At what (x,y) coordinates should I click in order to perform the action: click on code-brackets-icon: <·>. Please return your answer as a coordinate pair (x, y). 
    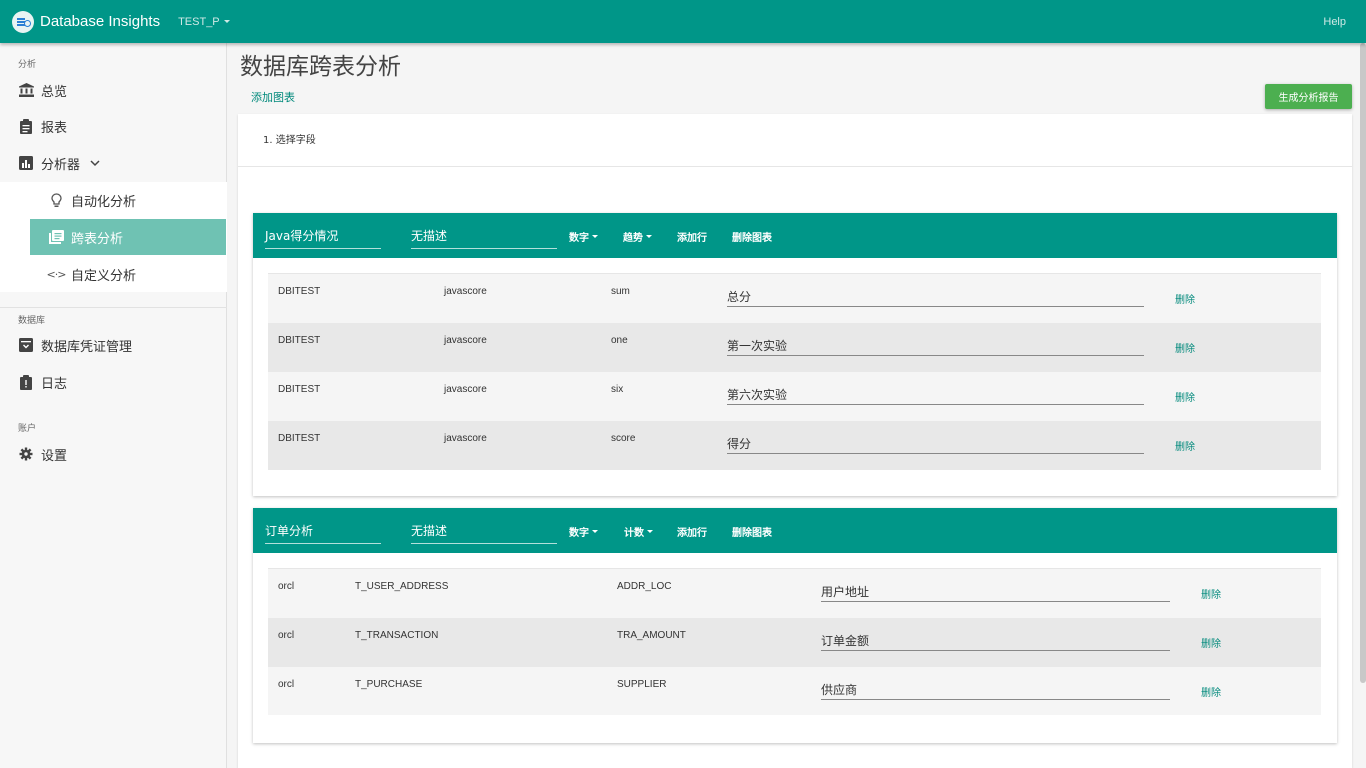
    Looking at the image, I should click on (56, 274).